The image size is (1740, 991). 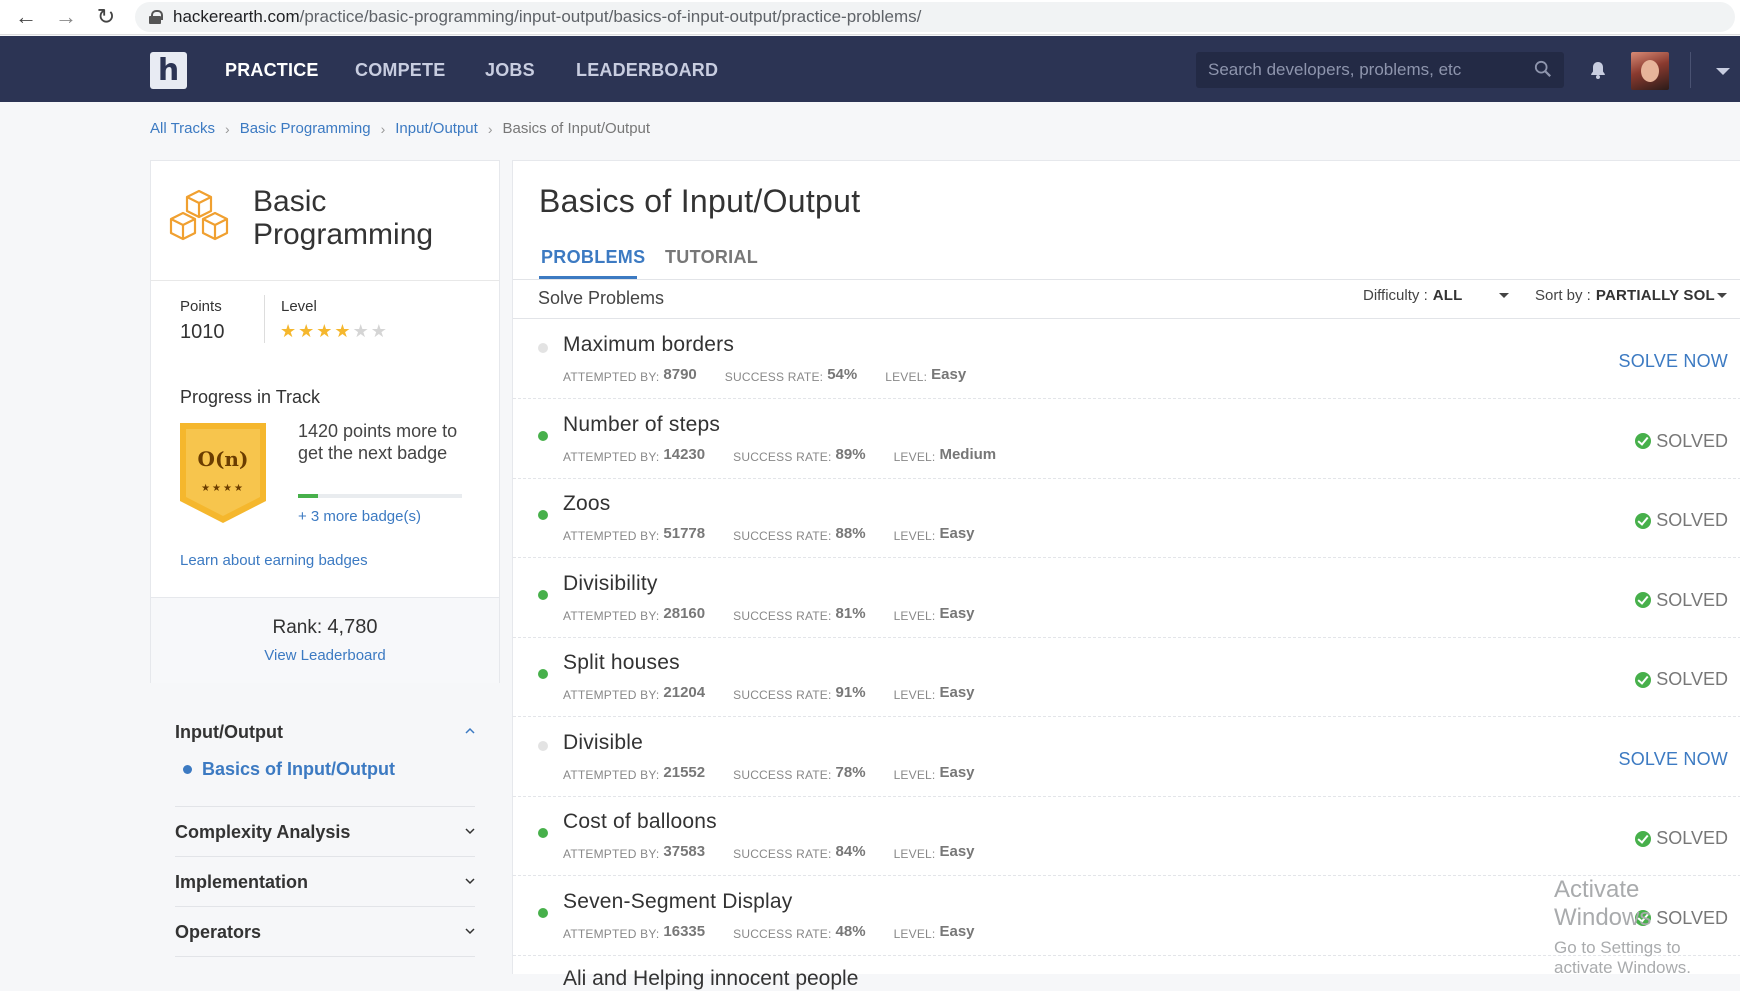 I want to click on sort-label: Sort by :, so click(x=1563, y=295).